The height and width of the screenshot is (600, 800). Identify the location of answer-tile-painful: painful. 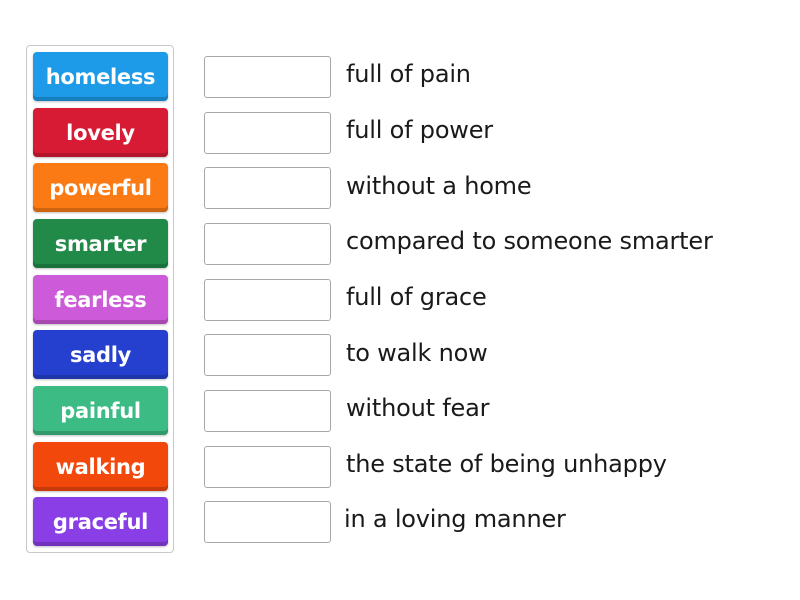
(100, 410).